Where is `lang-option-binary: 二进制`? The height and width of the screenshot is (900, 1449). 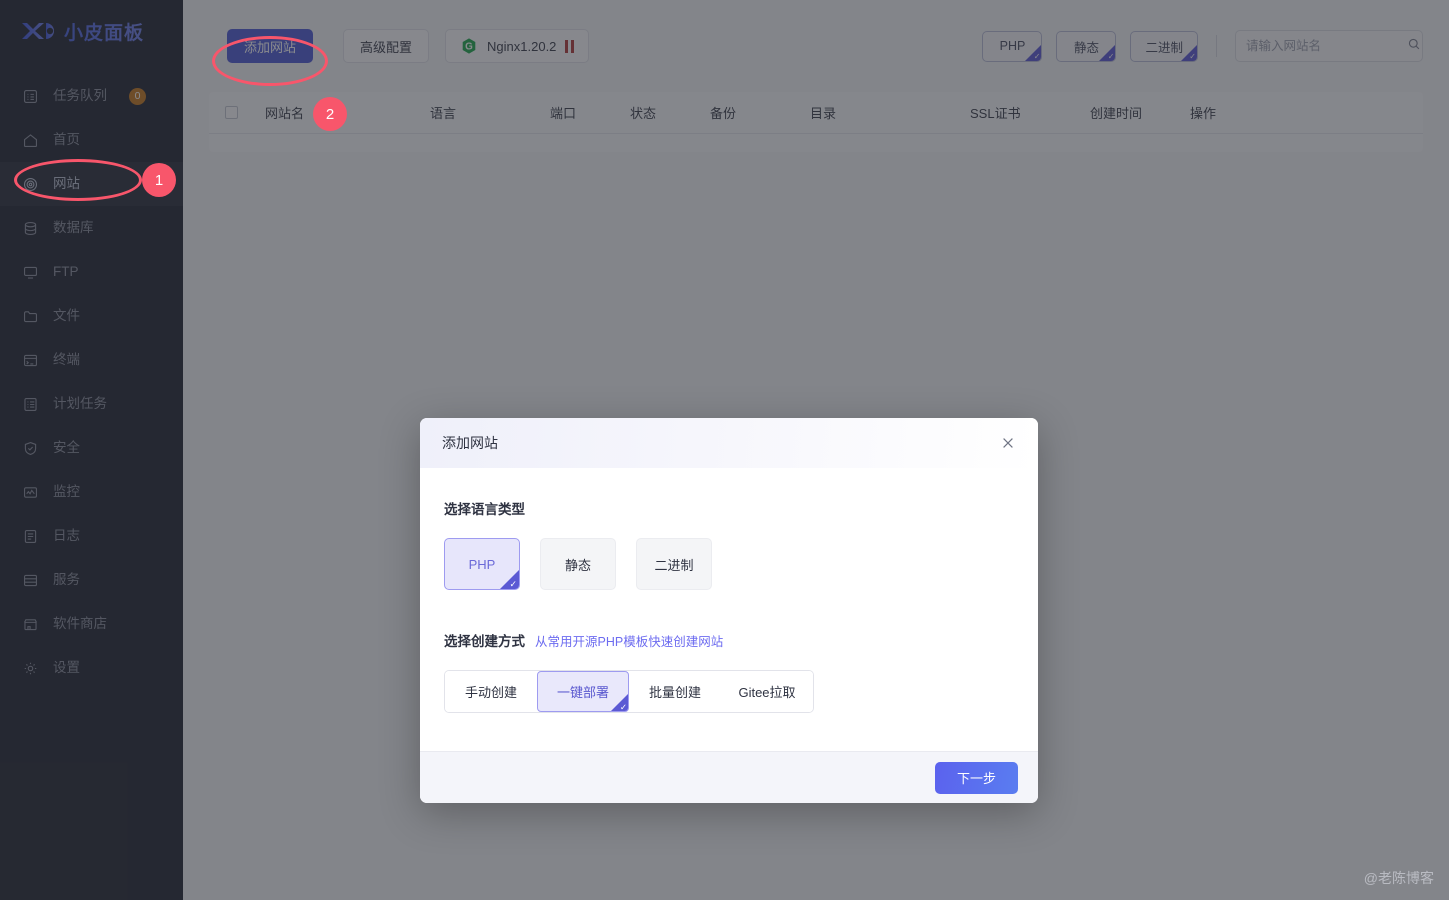 lang-option-binary: 二进制 is located at coordinates (674, 564).